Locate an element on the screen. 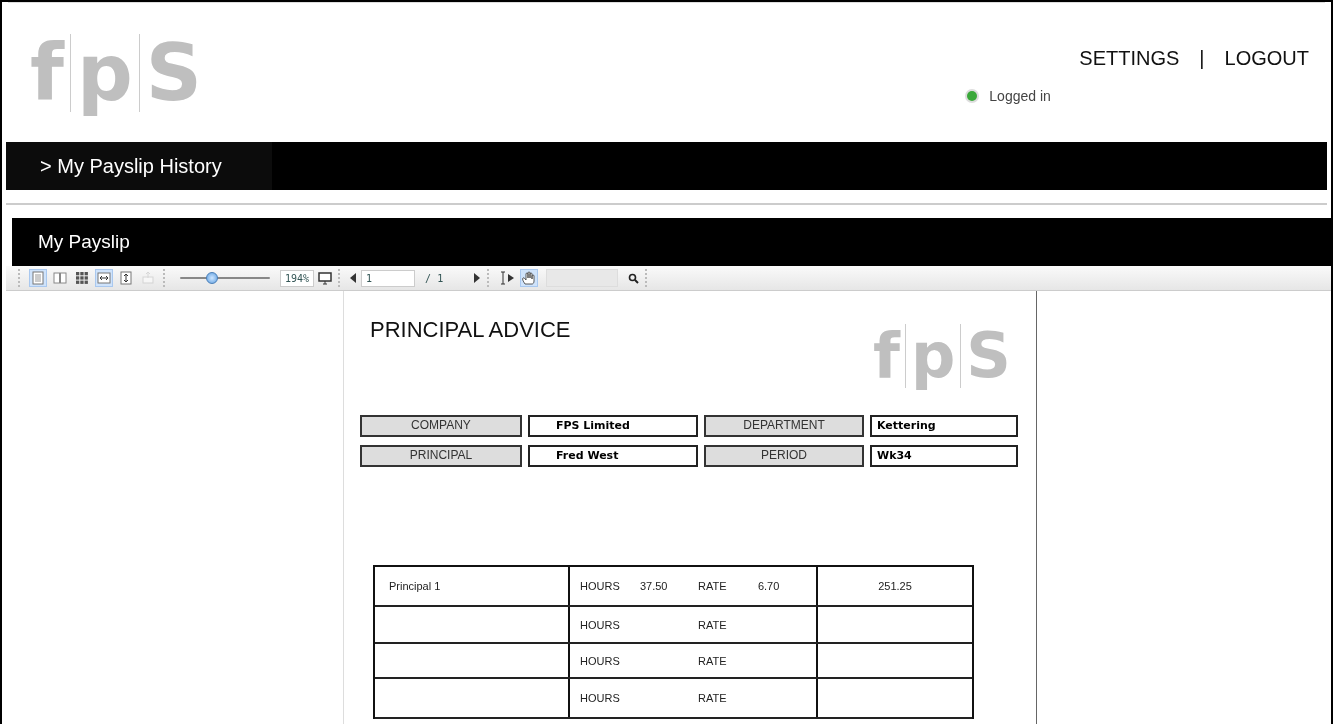 The image size is (1333, 724). hand-tool-button is located at coordinates (529, 278).